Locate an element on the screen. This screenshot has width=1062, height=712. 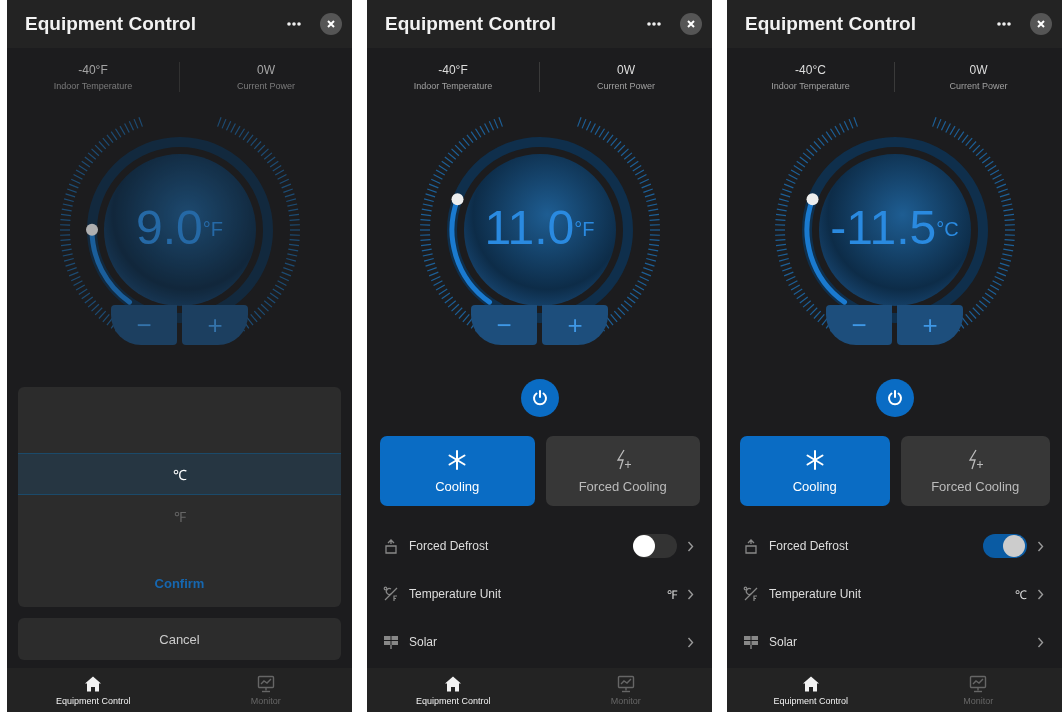
setpoint-value: 9.0 is located at coordinates (169, 228).